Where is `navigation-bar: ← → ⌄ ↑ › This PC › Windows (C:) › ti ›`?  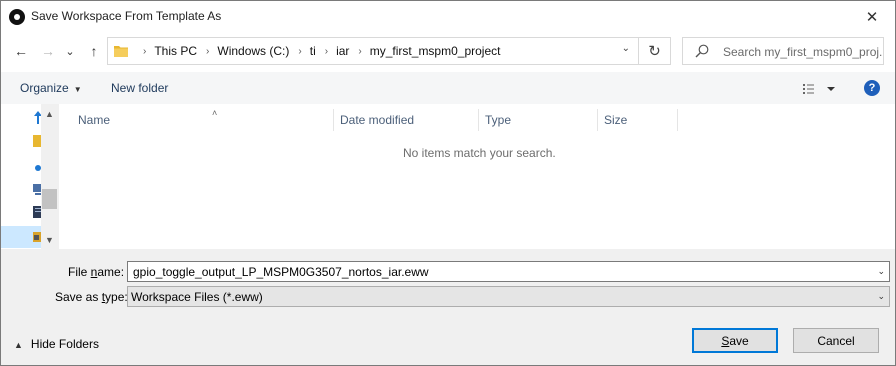
navigation-bar: ← → ⌄ ↑ › This PC › Windows (C:) › ti › is located at coordinates (448, 52).